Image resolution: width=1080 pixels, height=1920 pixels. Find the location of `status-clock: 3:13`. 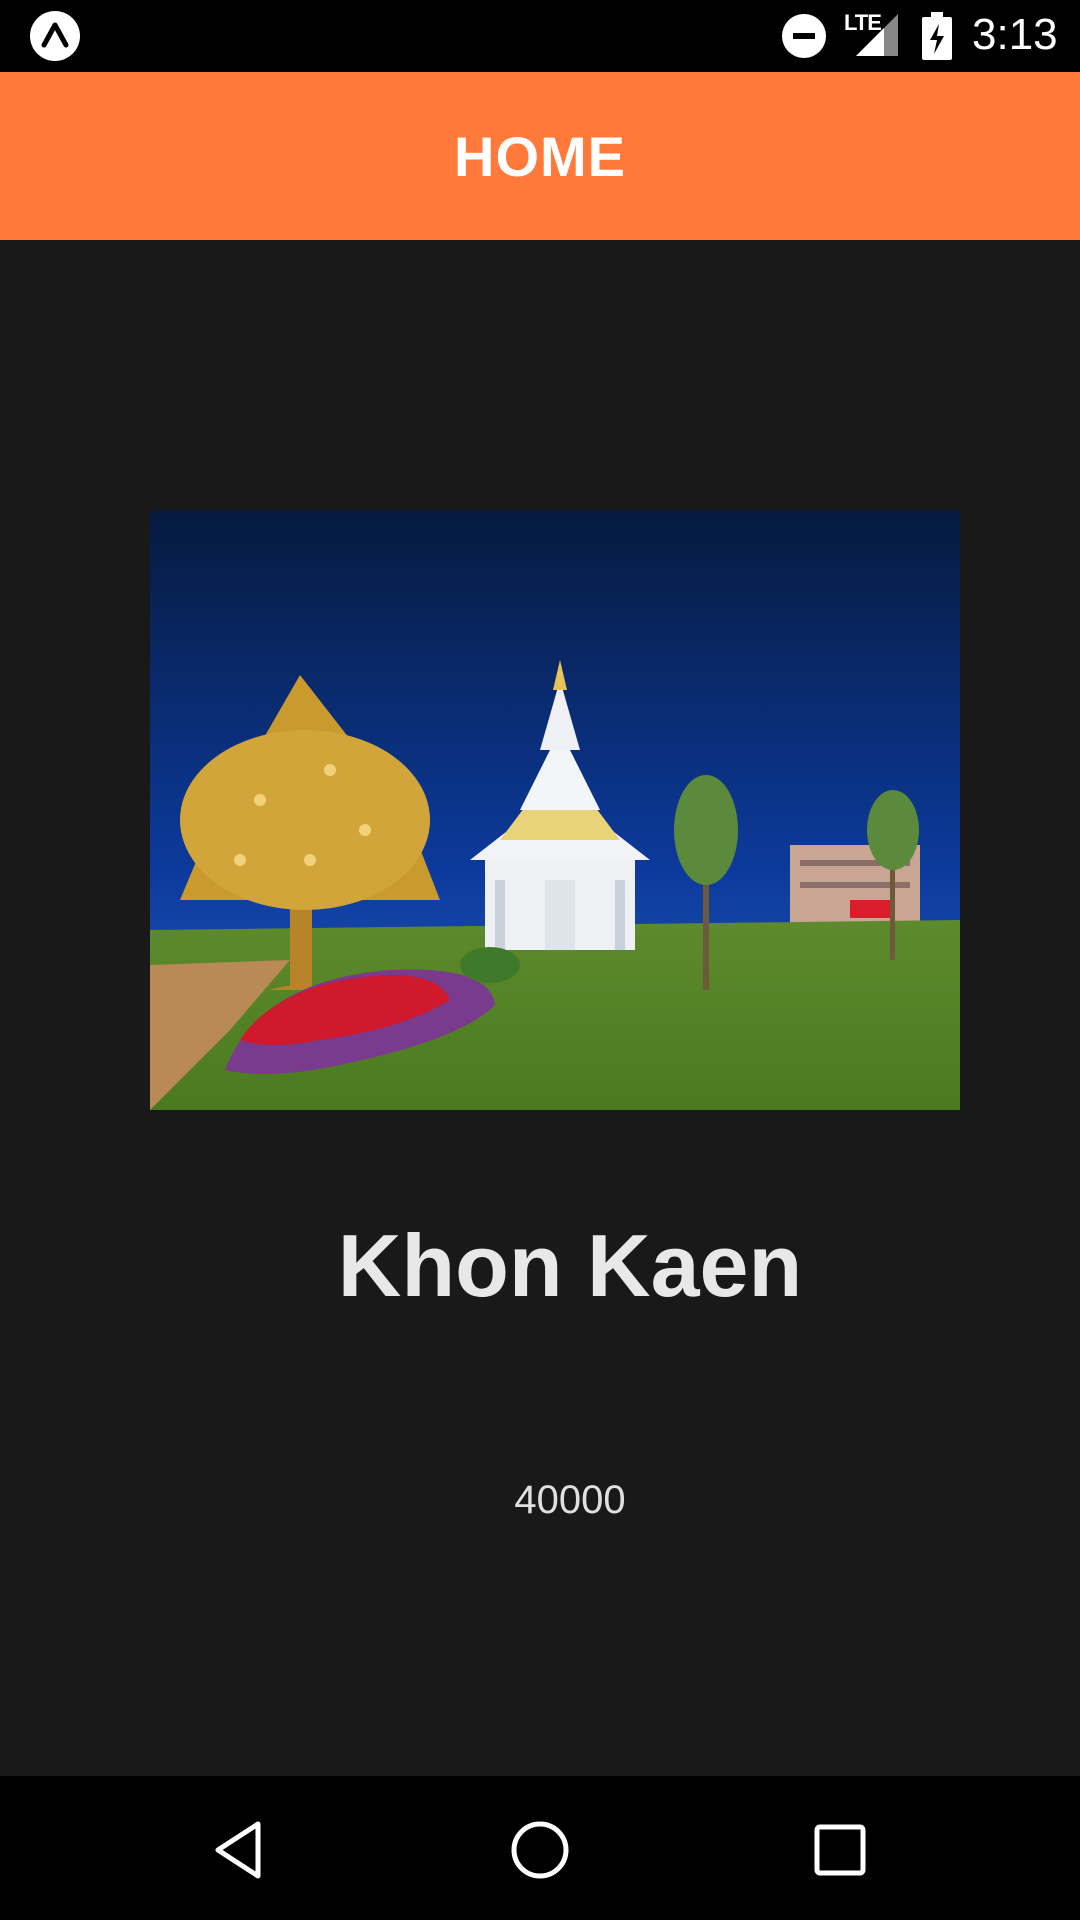

status-clock: 3:13 is located at coordinates (1015, 34).